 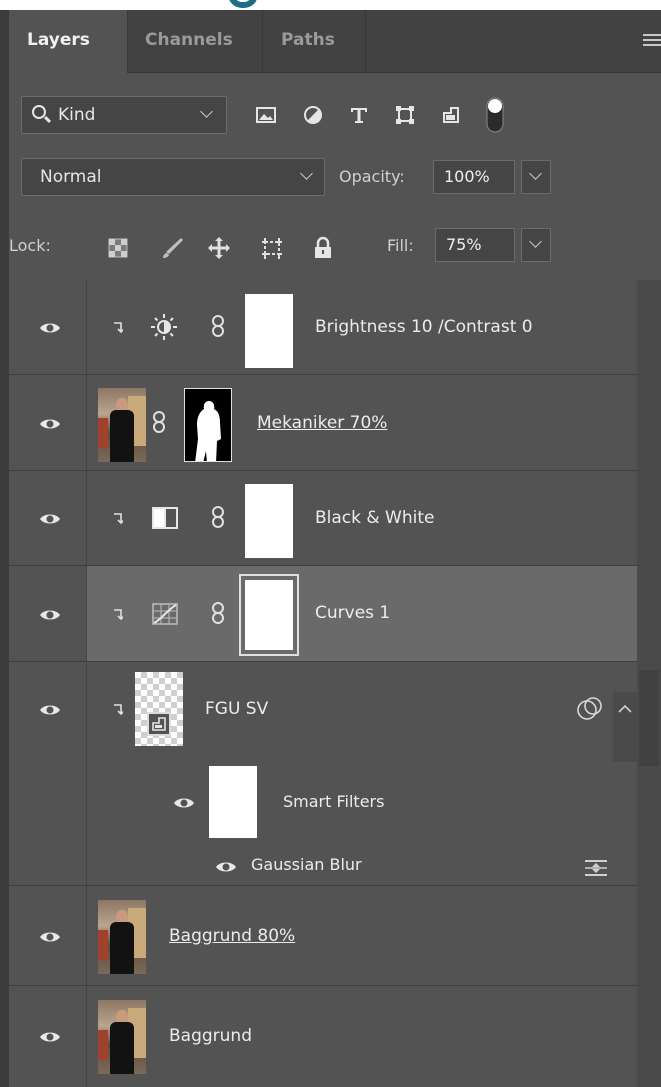 I want to click on header-glyph-icon, so click(x=243, y=4).